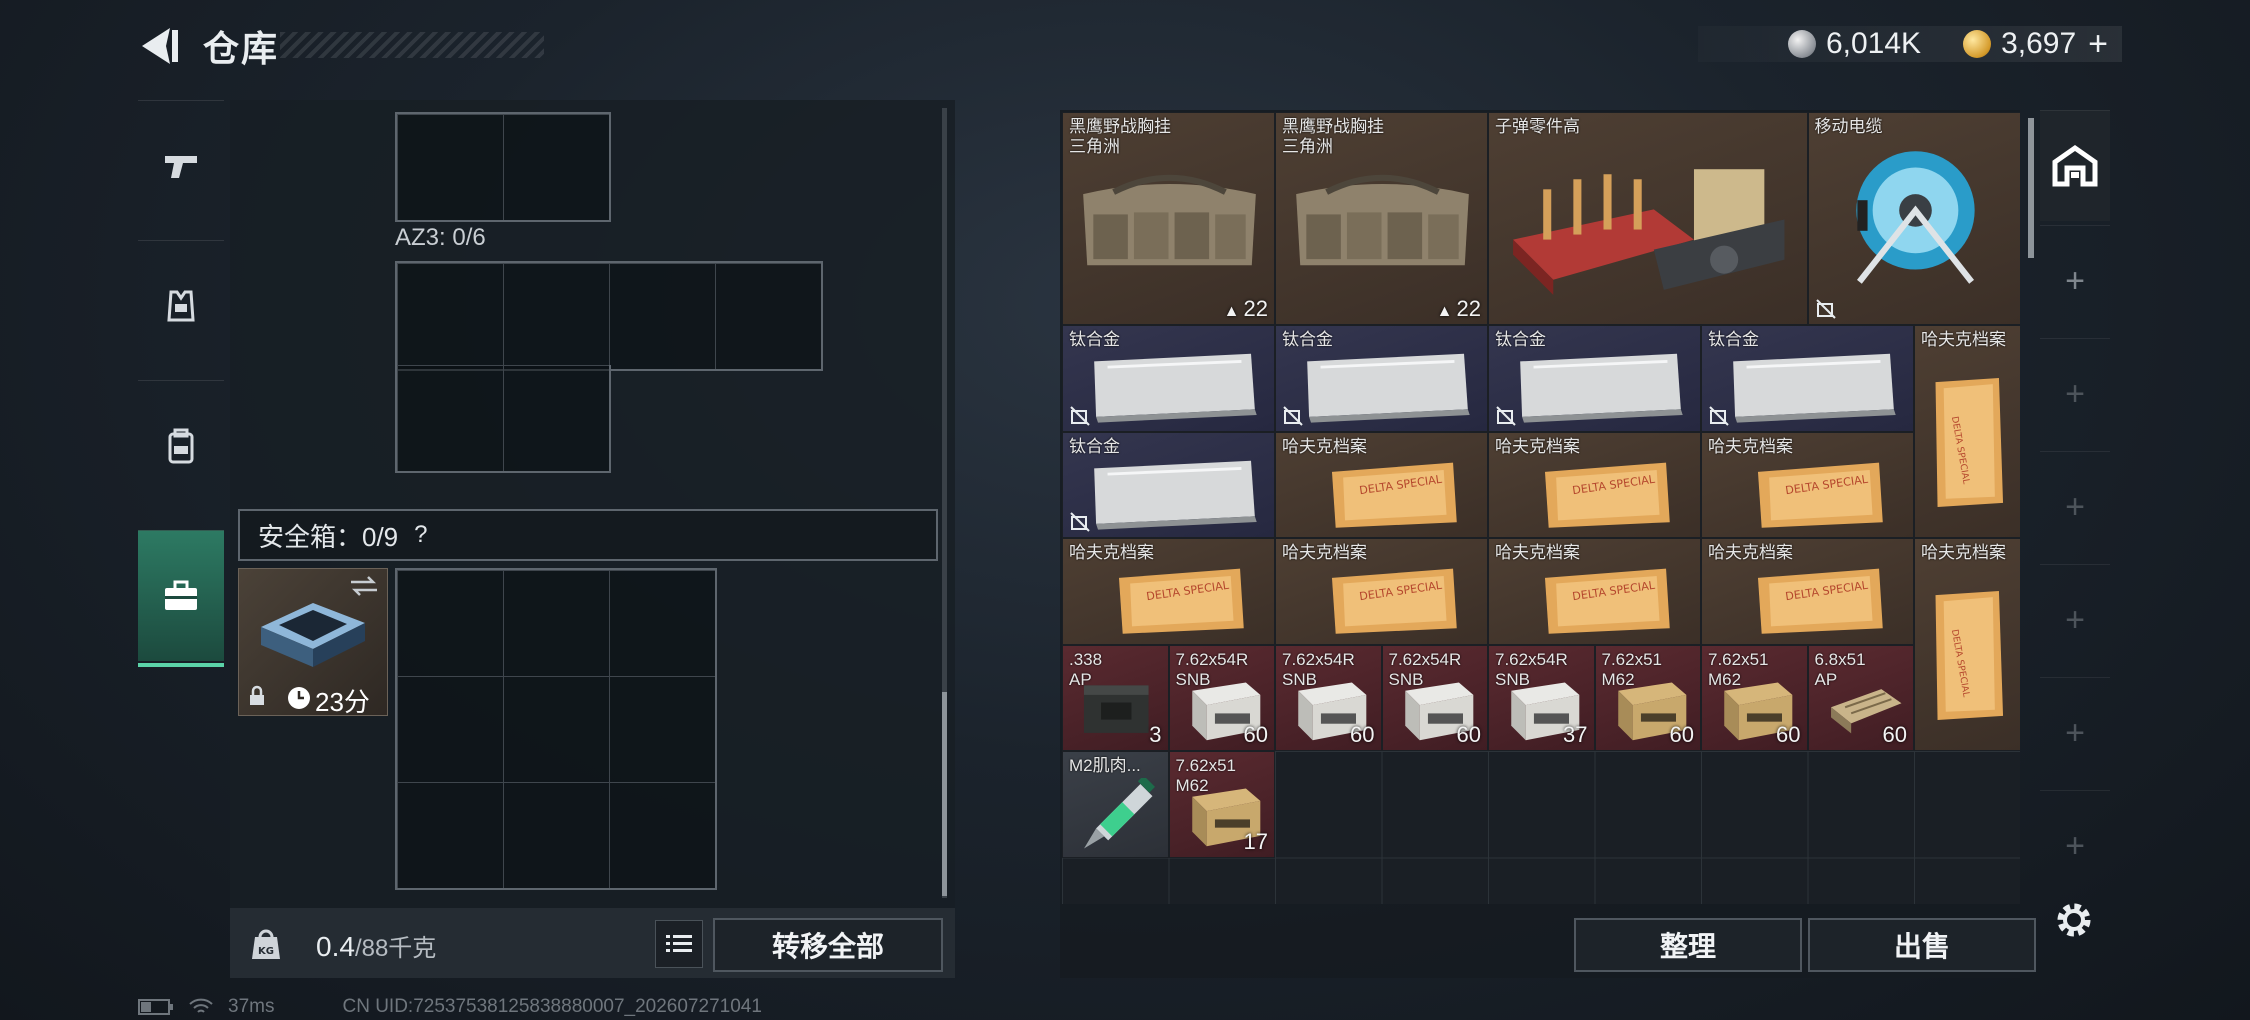 This screenshot has width=2250, height=1020. Describe the element at coordinates (1977, 44) in the screenshot. I see `gold-coin-icon` at that location.